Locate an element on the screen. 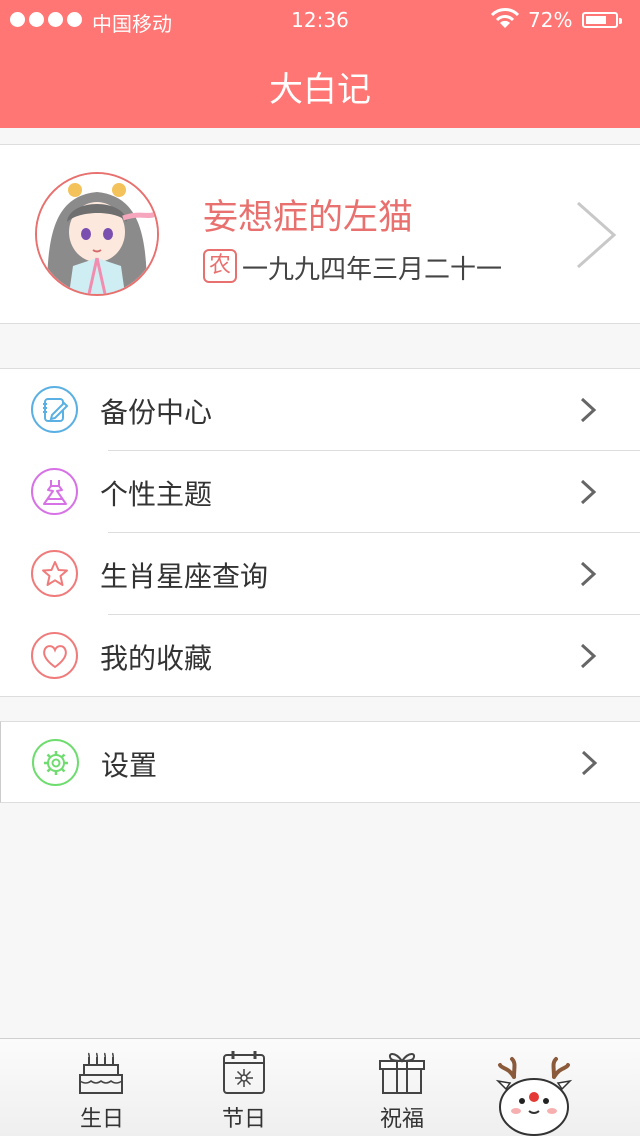 Image resolution: width=640 pixels, height=1136 pixels. birthday-date: 一九九四年三月二十一 is located at coordinates (372, 270).